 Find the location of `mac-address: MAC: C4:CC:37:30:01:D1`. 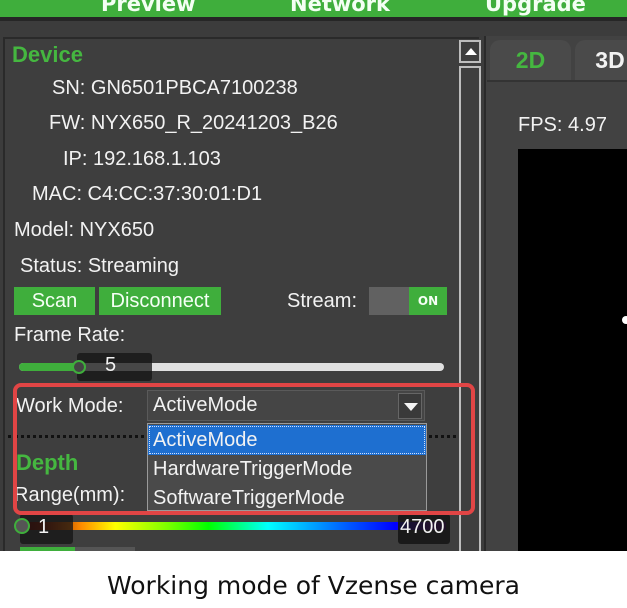

mac-address: MAC: C4:CC:37:30:01:D1 is located at coordinates (147, 194).